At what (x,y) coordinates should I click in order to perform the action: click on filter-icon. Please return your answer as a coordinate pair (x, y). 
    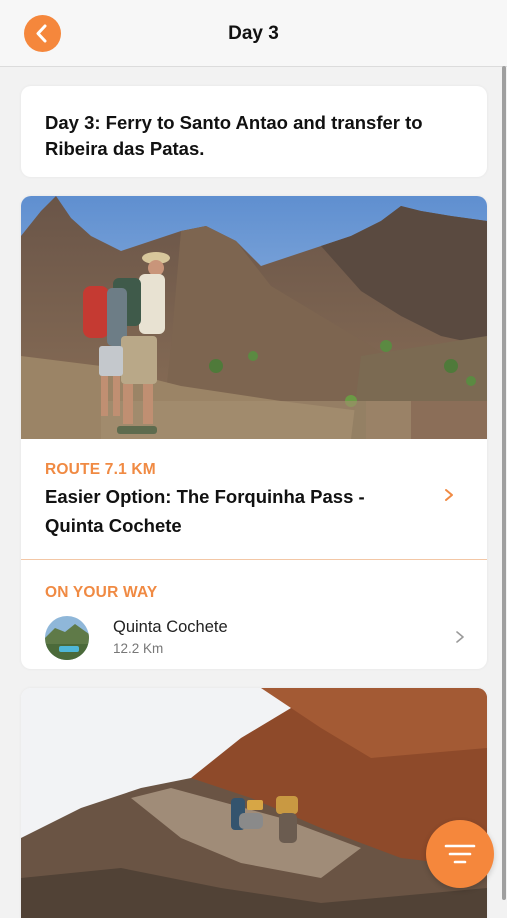
    Looking at the image, I should click on (460, 854).